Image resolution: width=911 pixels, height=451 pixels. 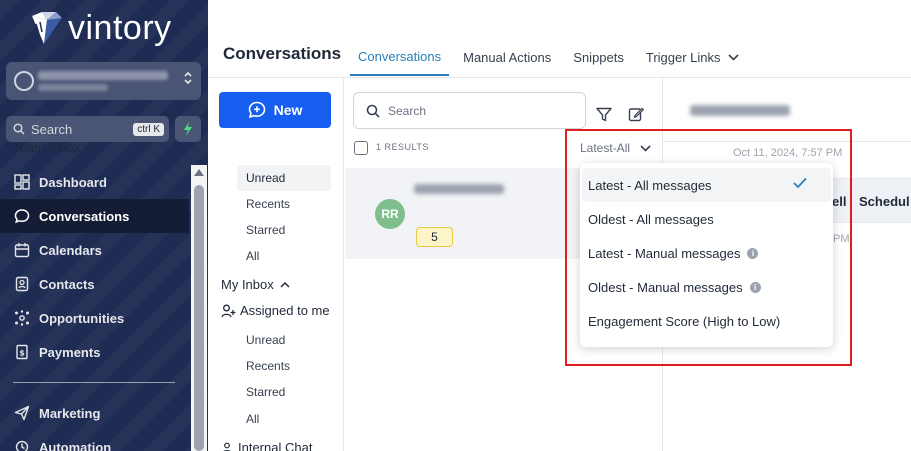 I want to click on opportunities-icon, so click(x=22, y=318).